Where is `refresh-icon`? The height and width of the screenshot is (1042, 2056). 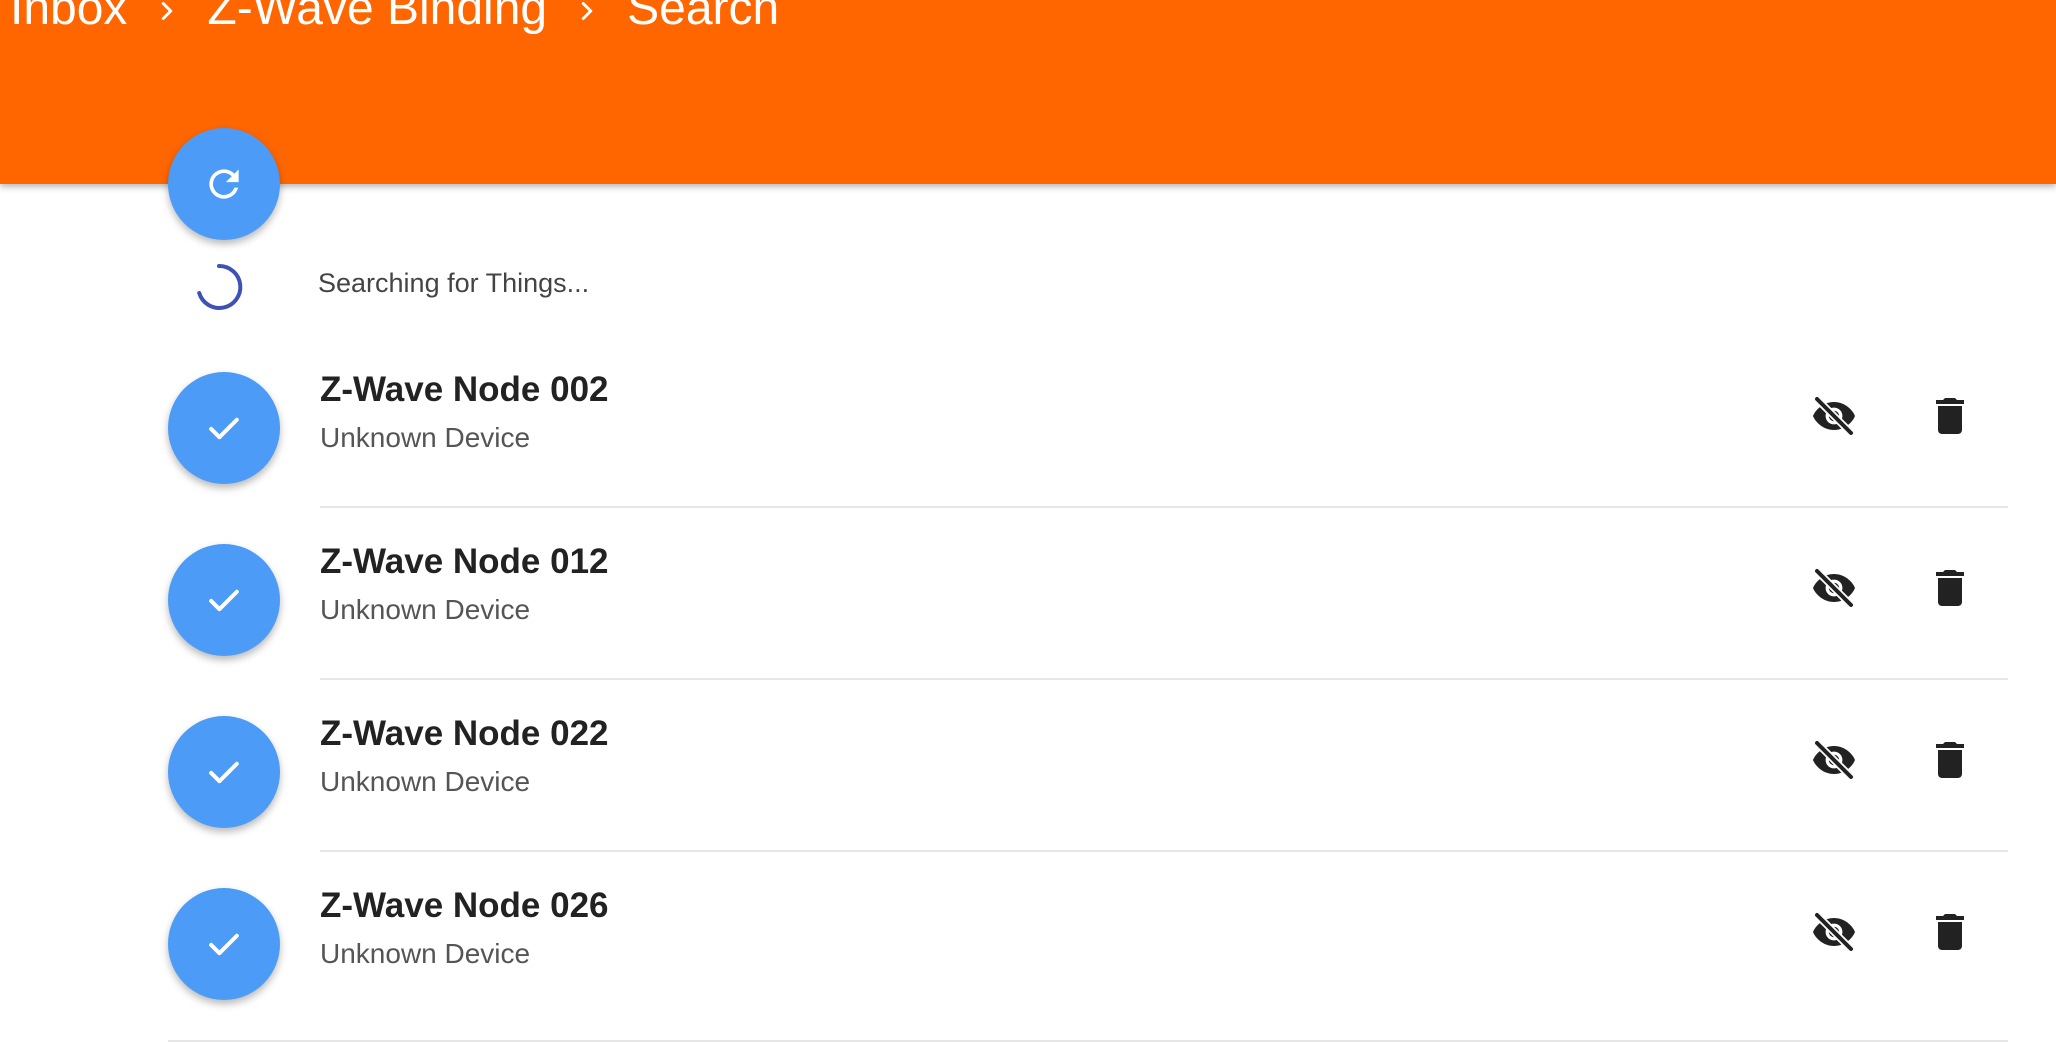 refresh-icon is located at coordinates (224, 184).